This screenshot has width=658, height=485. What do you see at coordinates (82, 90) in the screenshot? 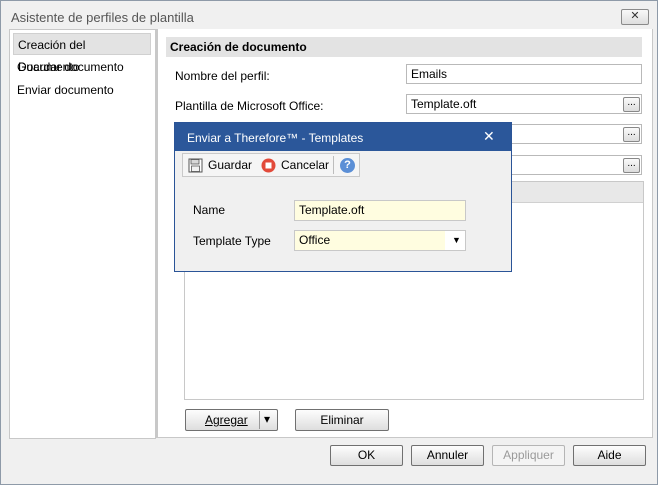
I see `sidebar-item-enviar: Enviar documento` at bounding box center [82, 90].